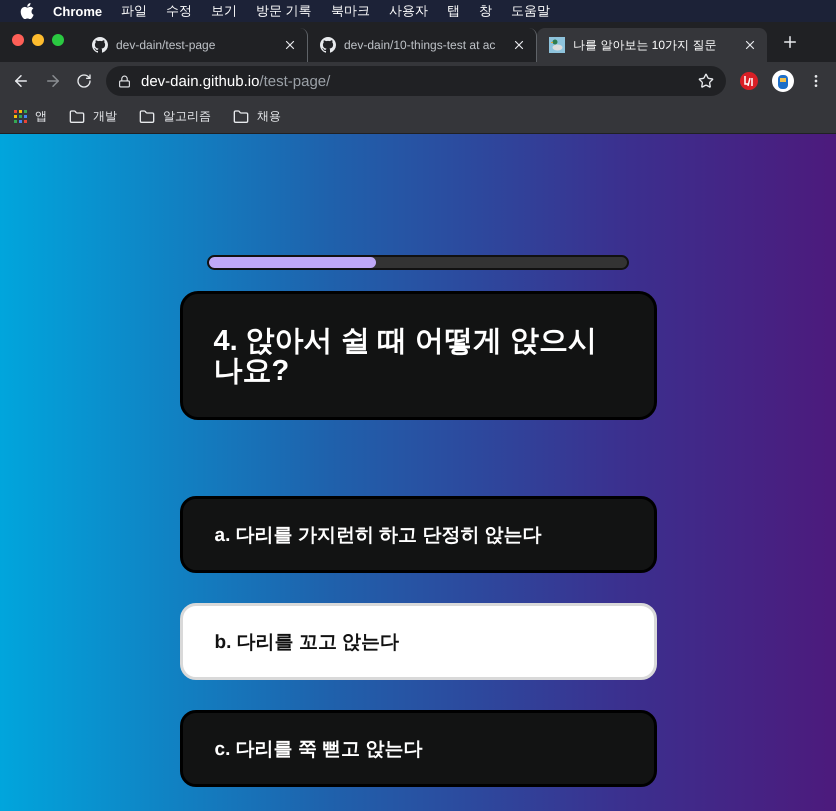  Describe the element at coordinates (27, 11) in the screenshot. I see `apple-logo-icon` at that location.